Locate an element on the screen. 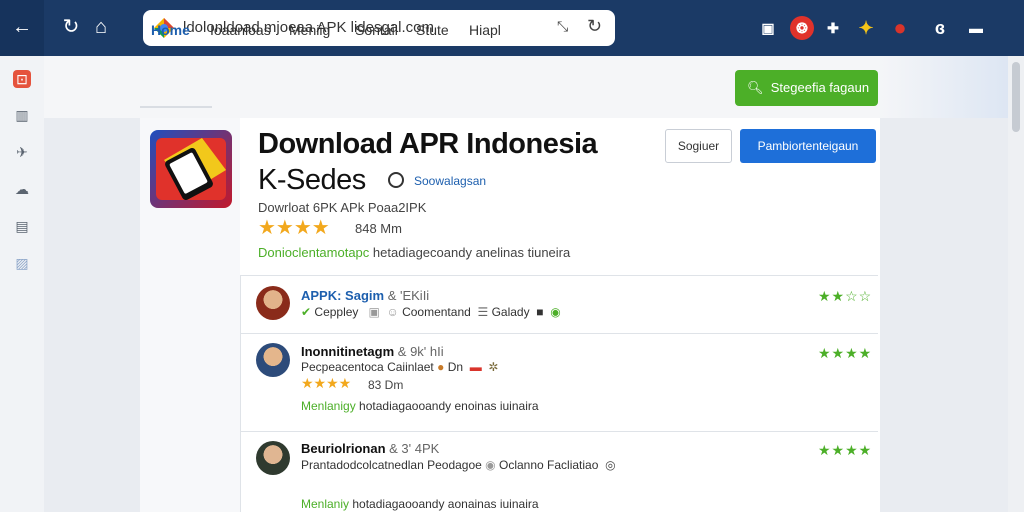 The image size is (1024, 512). target-icon: ◎ is located at coordinates (610, 465).